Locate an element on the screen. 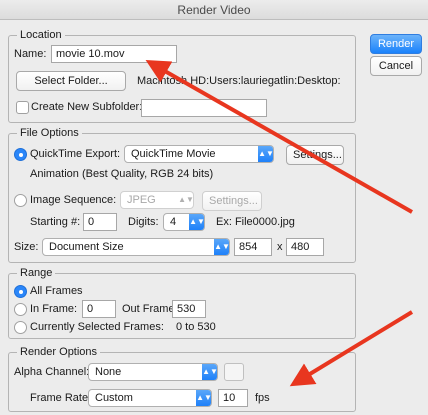  alpha-channel-value: None is located at coordinates (108, 372).